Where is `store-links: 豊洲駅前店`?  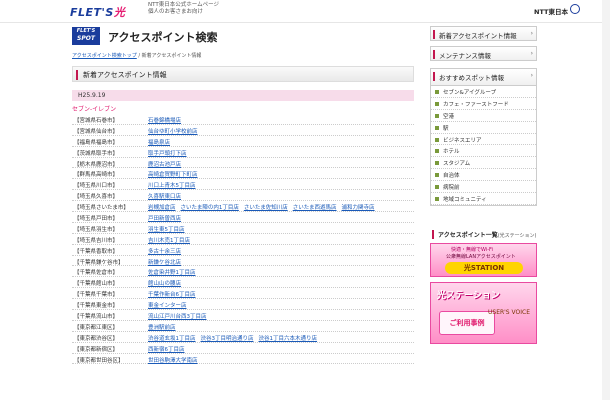 store-links: 豊洲駅前店 is located at coordinates (164, 327).